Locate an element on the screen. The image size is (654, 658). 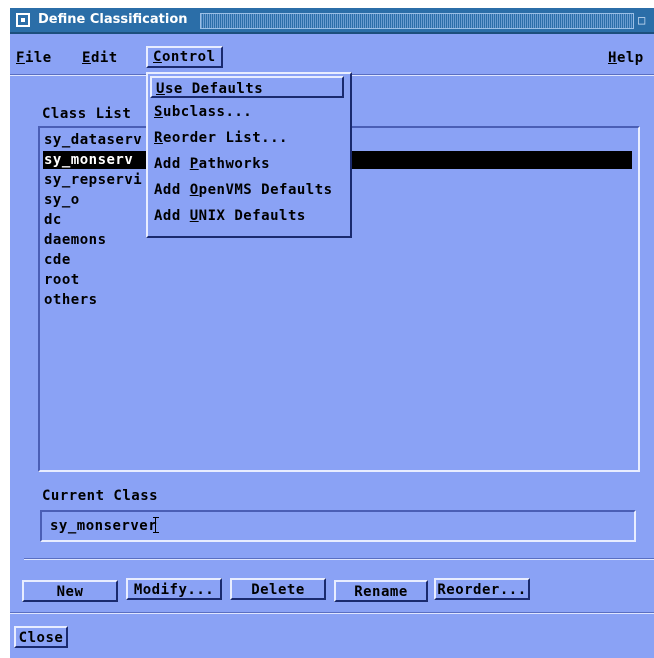
menu-control-label: ontrol is located at coordinates (188, 57).